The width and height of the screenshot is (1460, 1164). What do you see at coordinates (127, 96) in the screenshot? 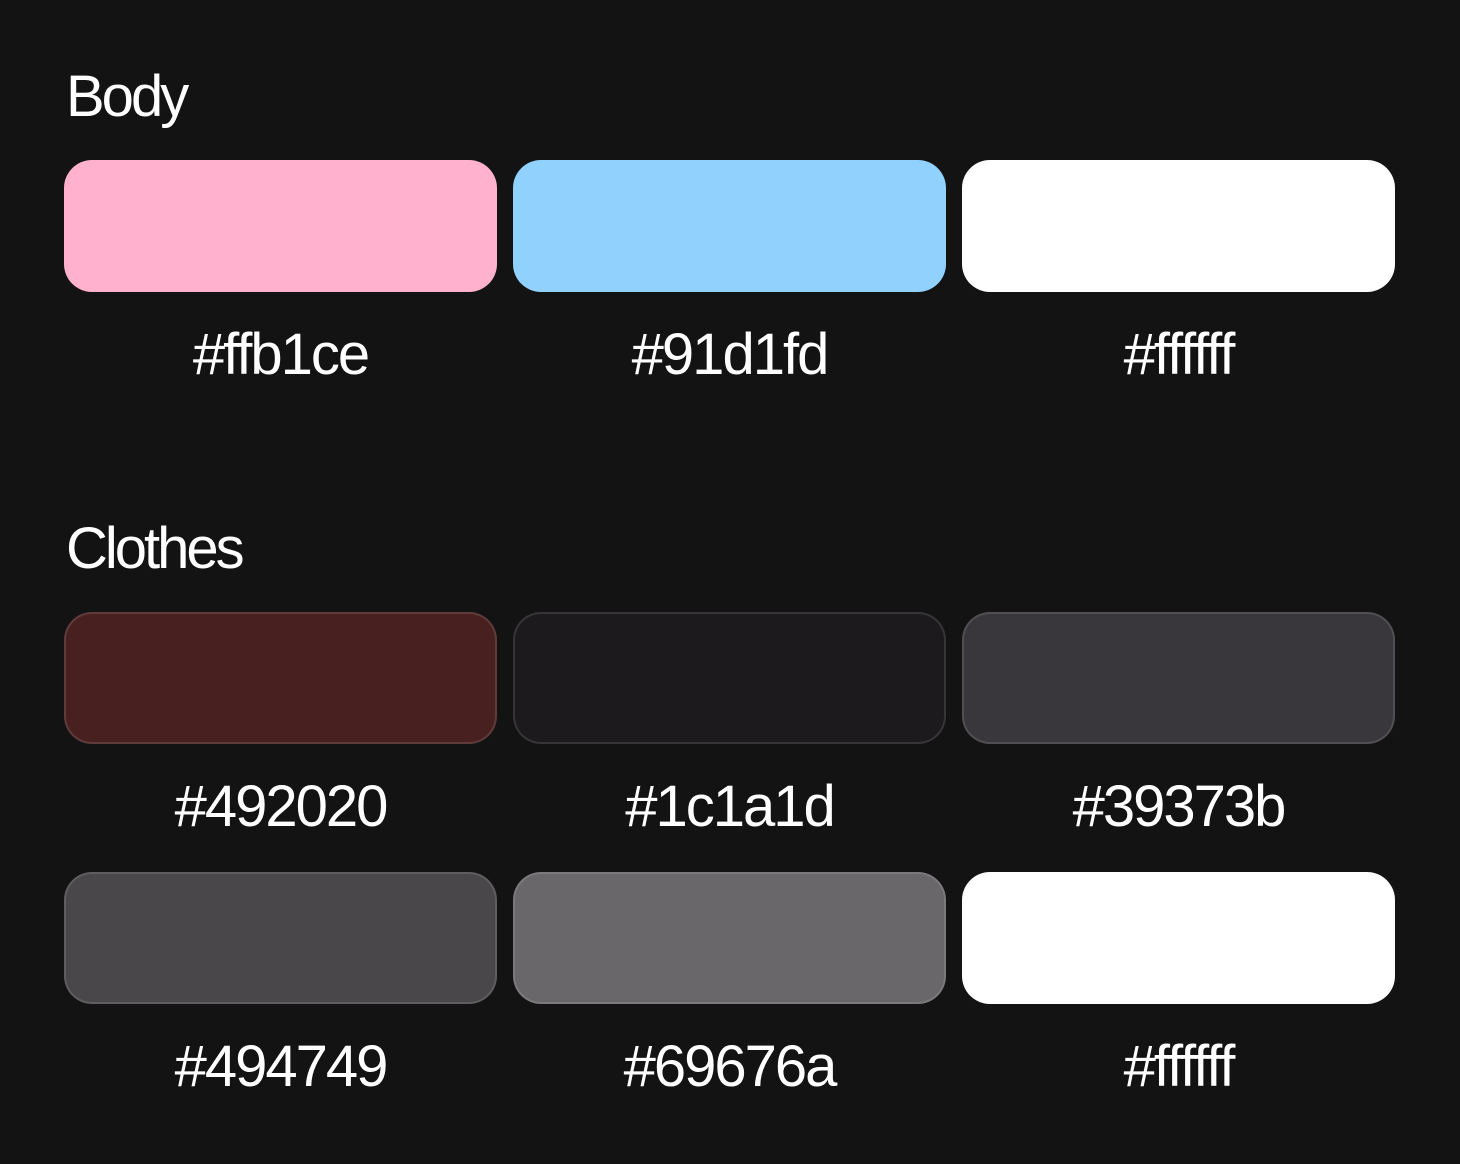
I see `section-title-body: Body` at bounding box center [127, 96].